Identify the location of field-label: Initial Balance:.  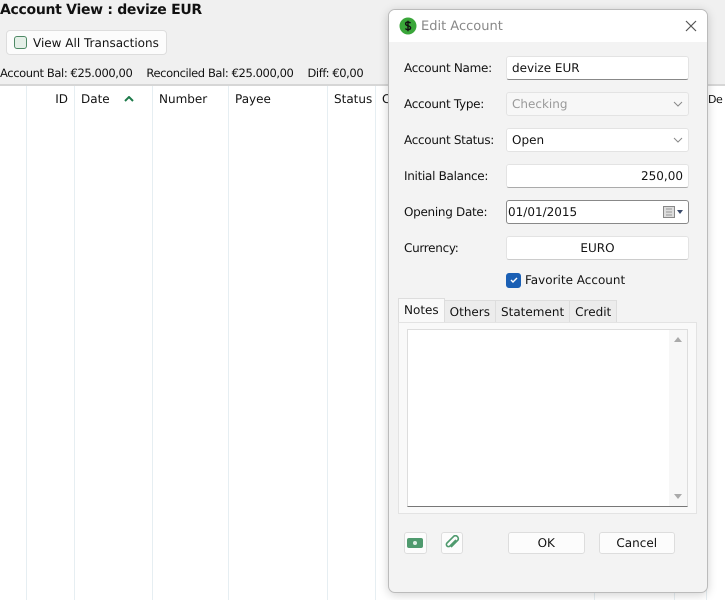
(447, 176).